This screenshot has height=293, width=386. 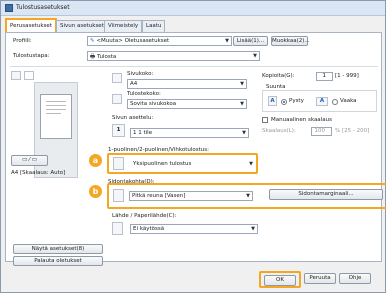 What do you see at coordinates (347, 76) in the screenshot?
I see `copies-range: [1 - 999]` at bounding box center [347, 76].